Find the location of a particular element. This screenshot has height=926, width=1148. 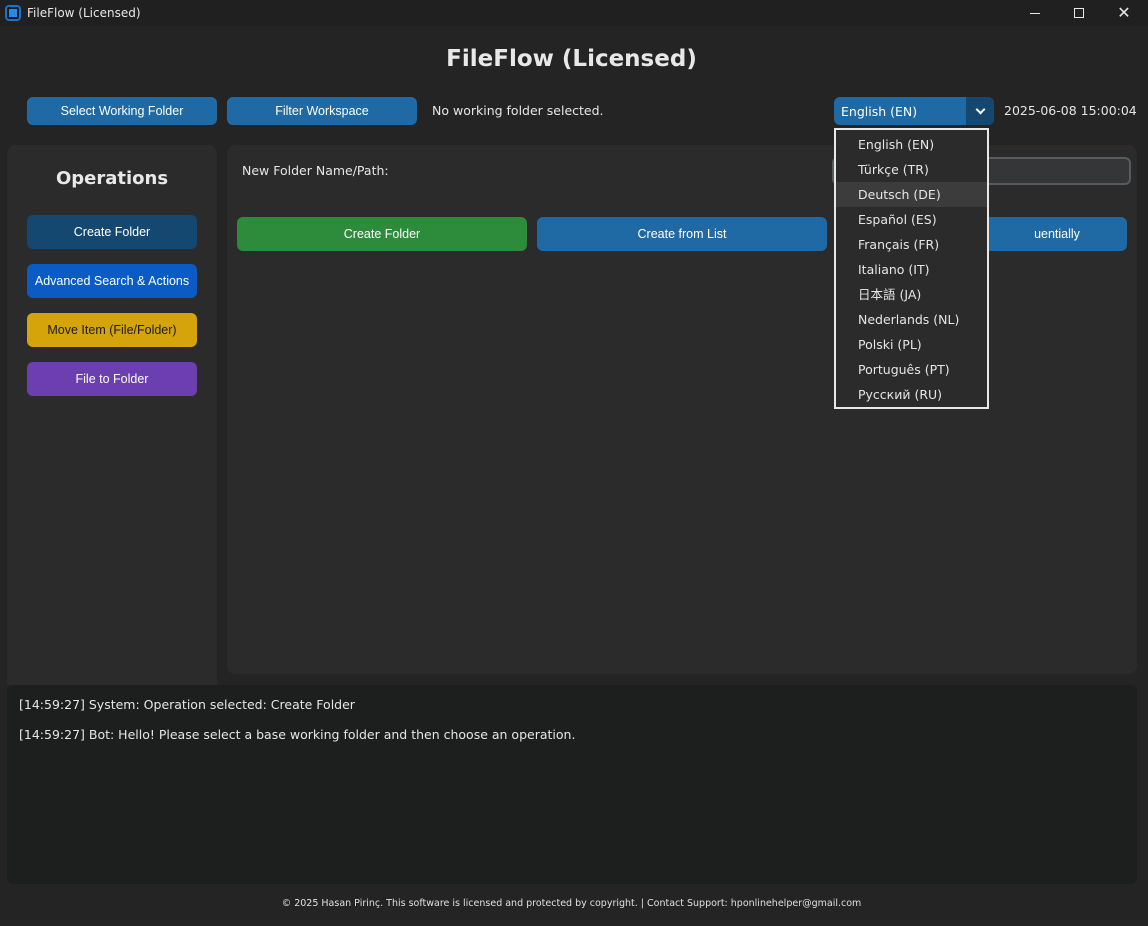

chevron-down-icon is located at coordinates (980, 109).